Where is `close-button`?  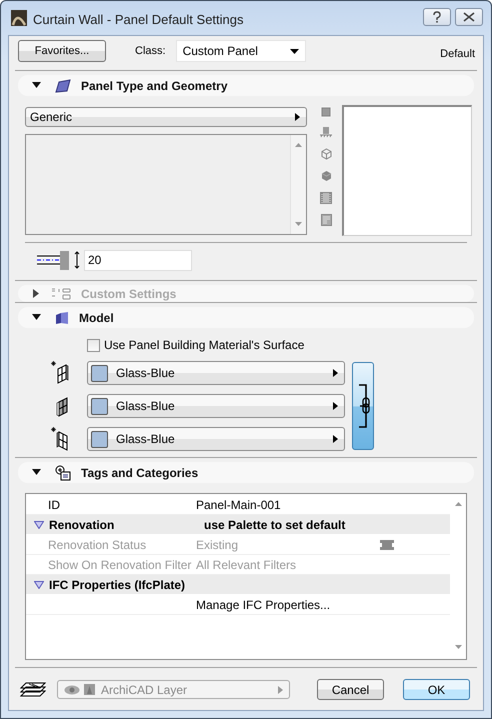
close-button is located at coordinates (469, 17).